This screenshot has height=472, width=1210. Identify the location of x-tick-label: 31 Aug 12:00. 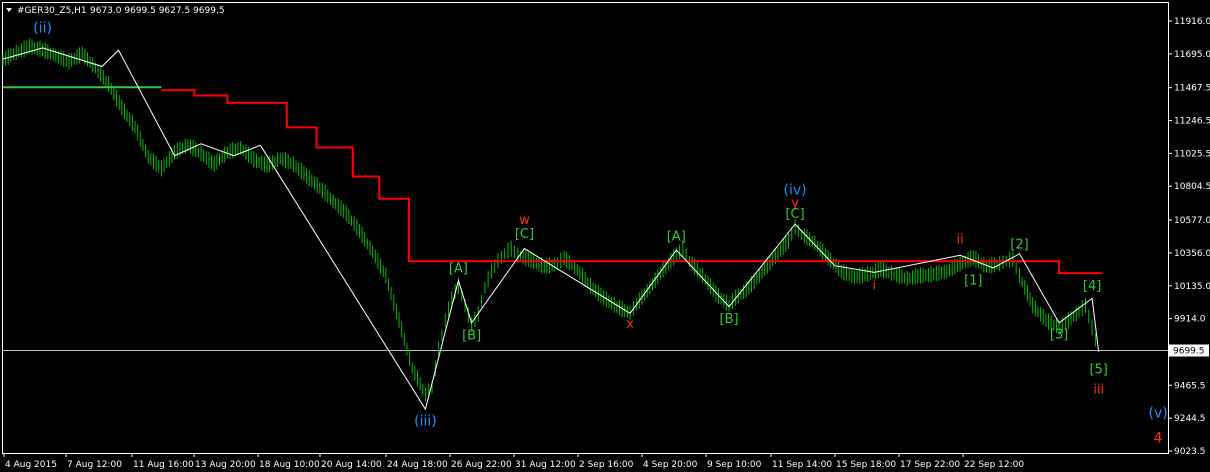
(545, 465).